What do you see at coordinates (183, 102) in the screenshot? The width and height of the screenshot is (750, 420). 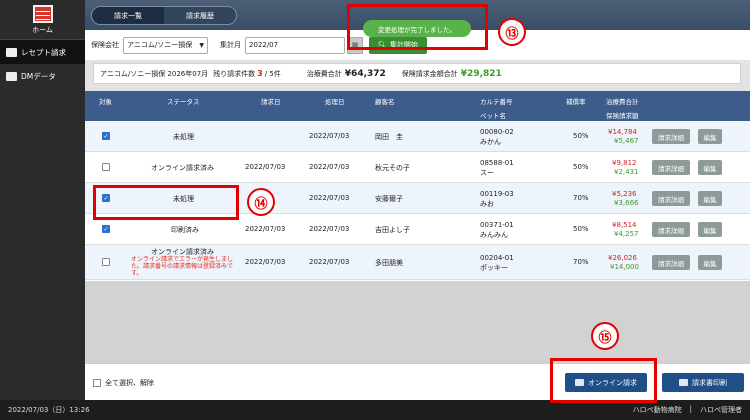 I see `col-status: ステータス` at bounding box center [183, 102].